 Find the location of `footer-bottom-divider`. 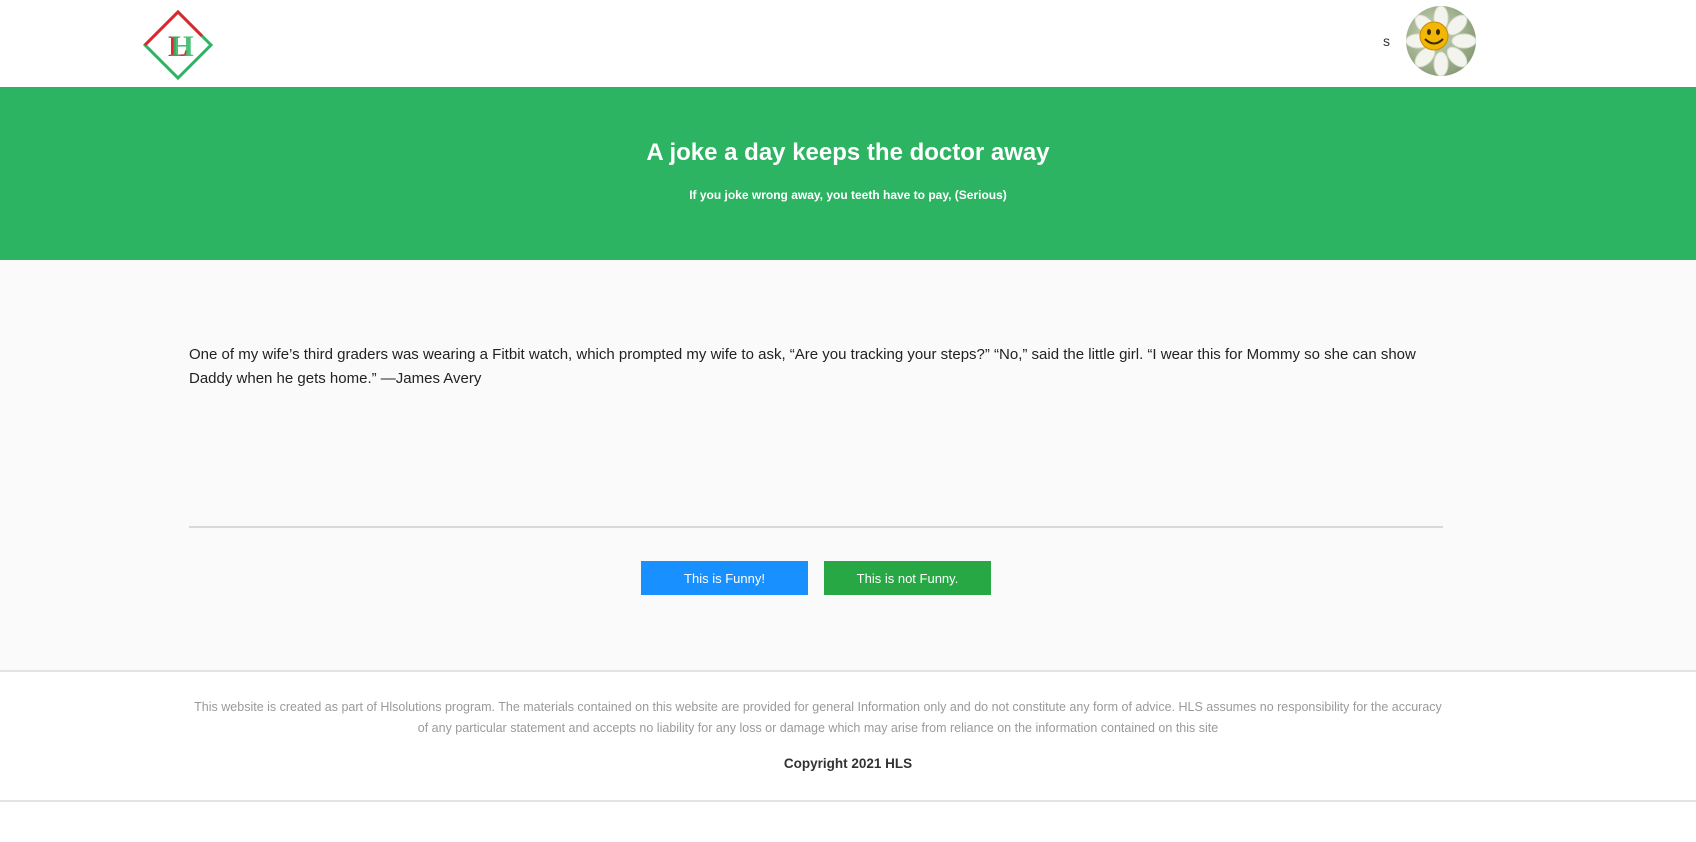

footer-bottom-divider is located at coordinates (848, 801).